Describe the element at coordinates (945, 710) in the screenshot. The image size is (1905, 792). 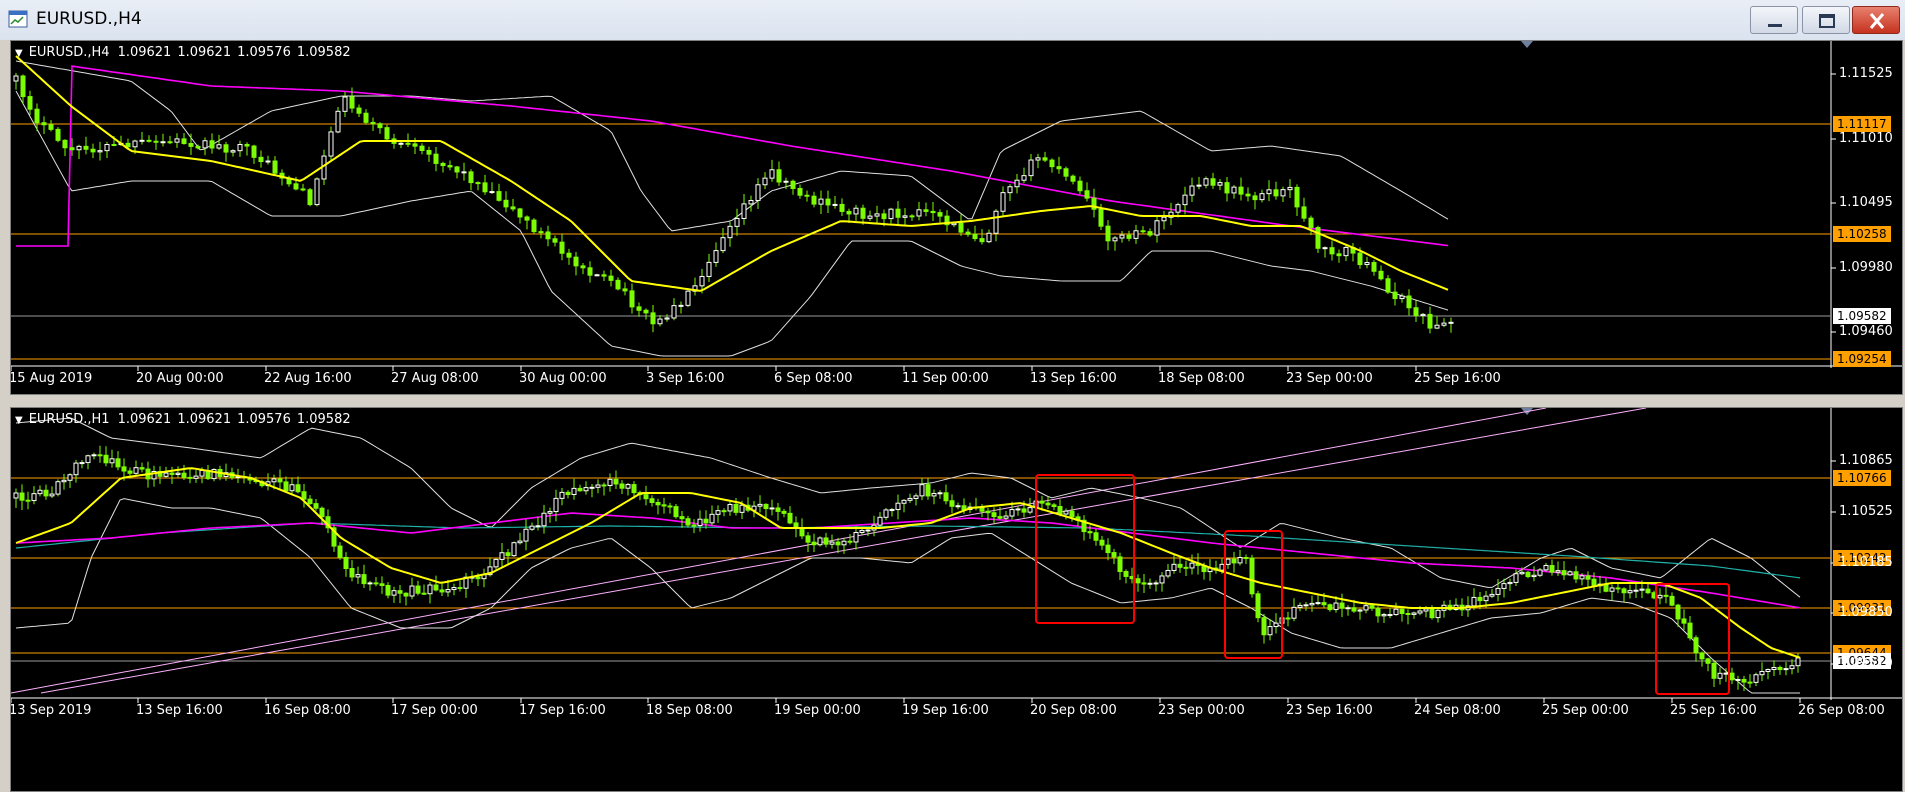
I see `time-axis-label: 19 Sep 16:00` at that location.